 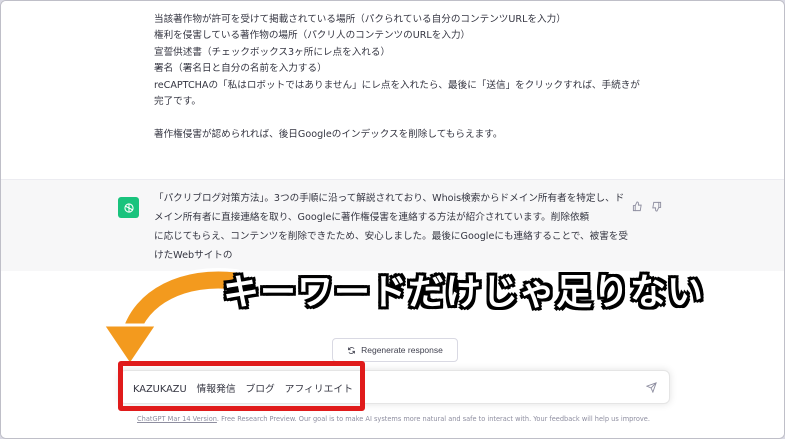 I want to click on message-line: 著作権侵害が認められれば、後日Googleのインデックスを削除してもらえます。, so click(x=328, y=134).